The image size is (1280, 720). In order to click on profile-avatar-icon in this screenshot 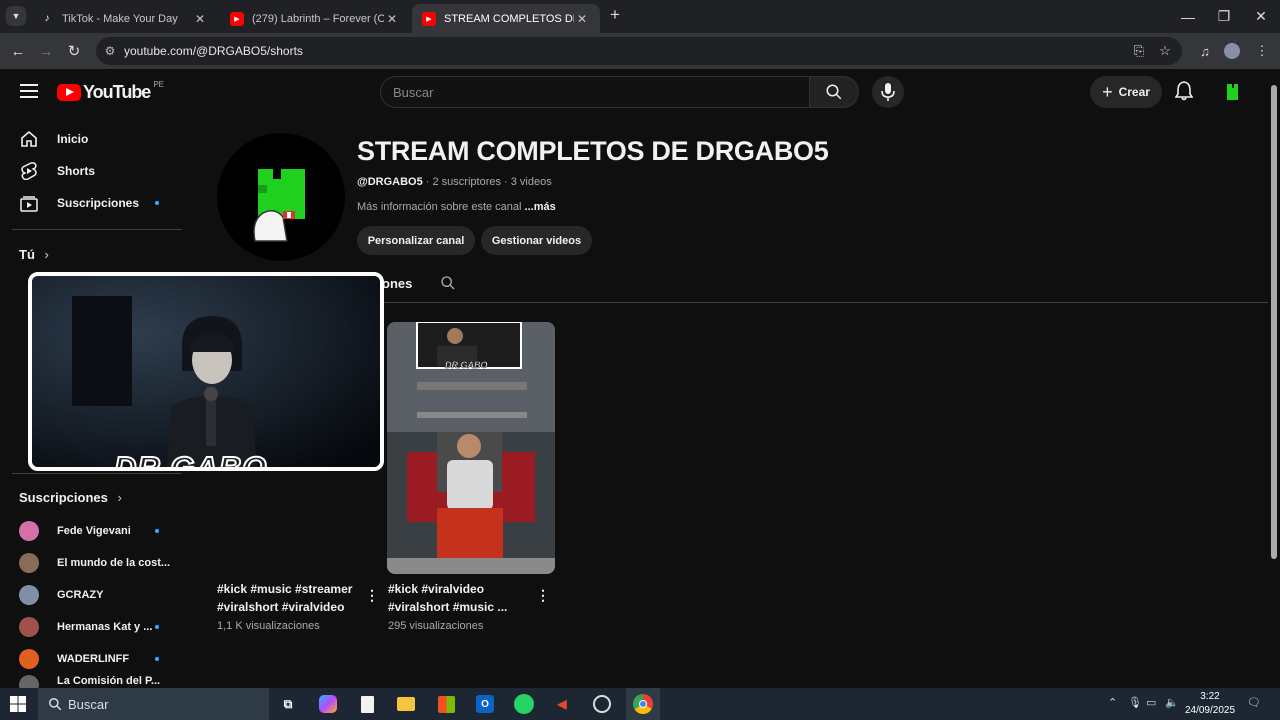, I will do `click(1232, 51)`.